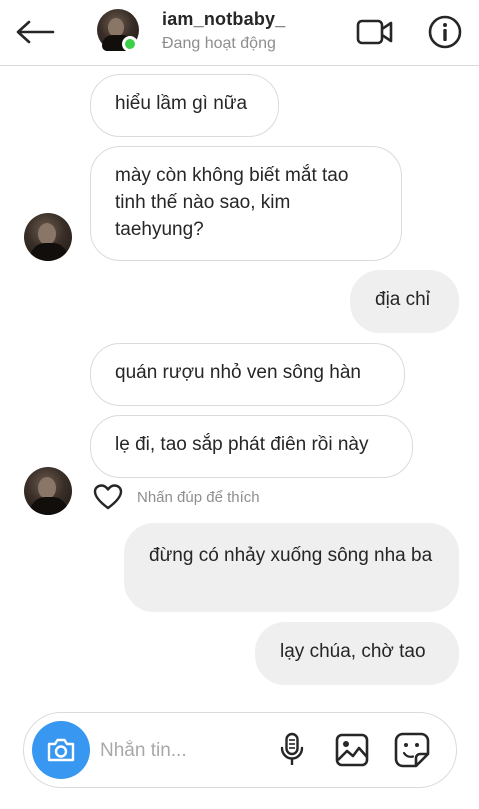 The height and width of the screenshot is (809, 479). I want to click on like-hint-row: Nhấn đúp để thích, so click(176, 497).